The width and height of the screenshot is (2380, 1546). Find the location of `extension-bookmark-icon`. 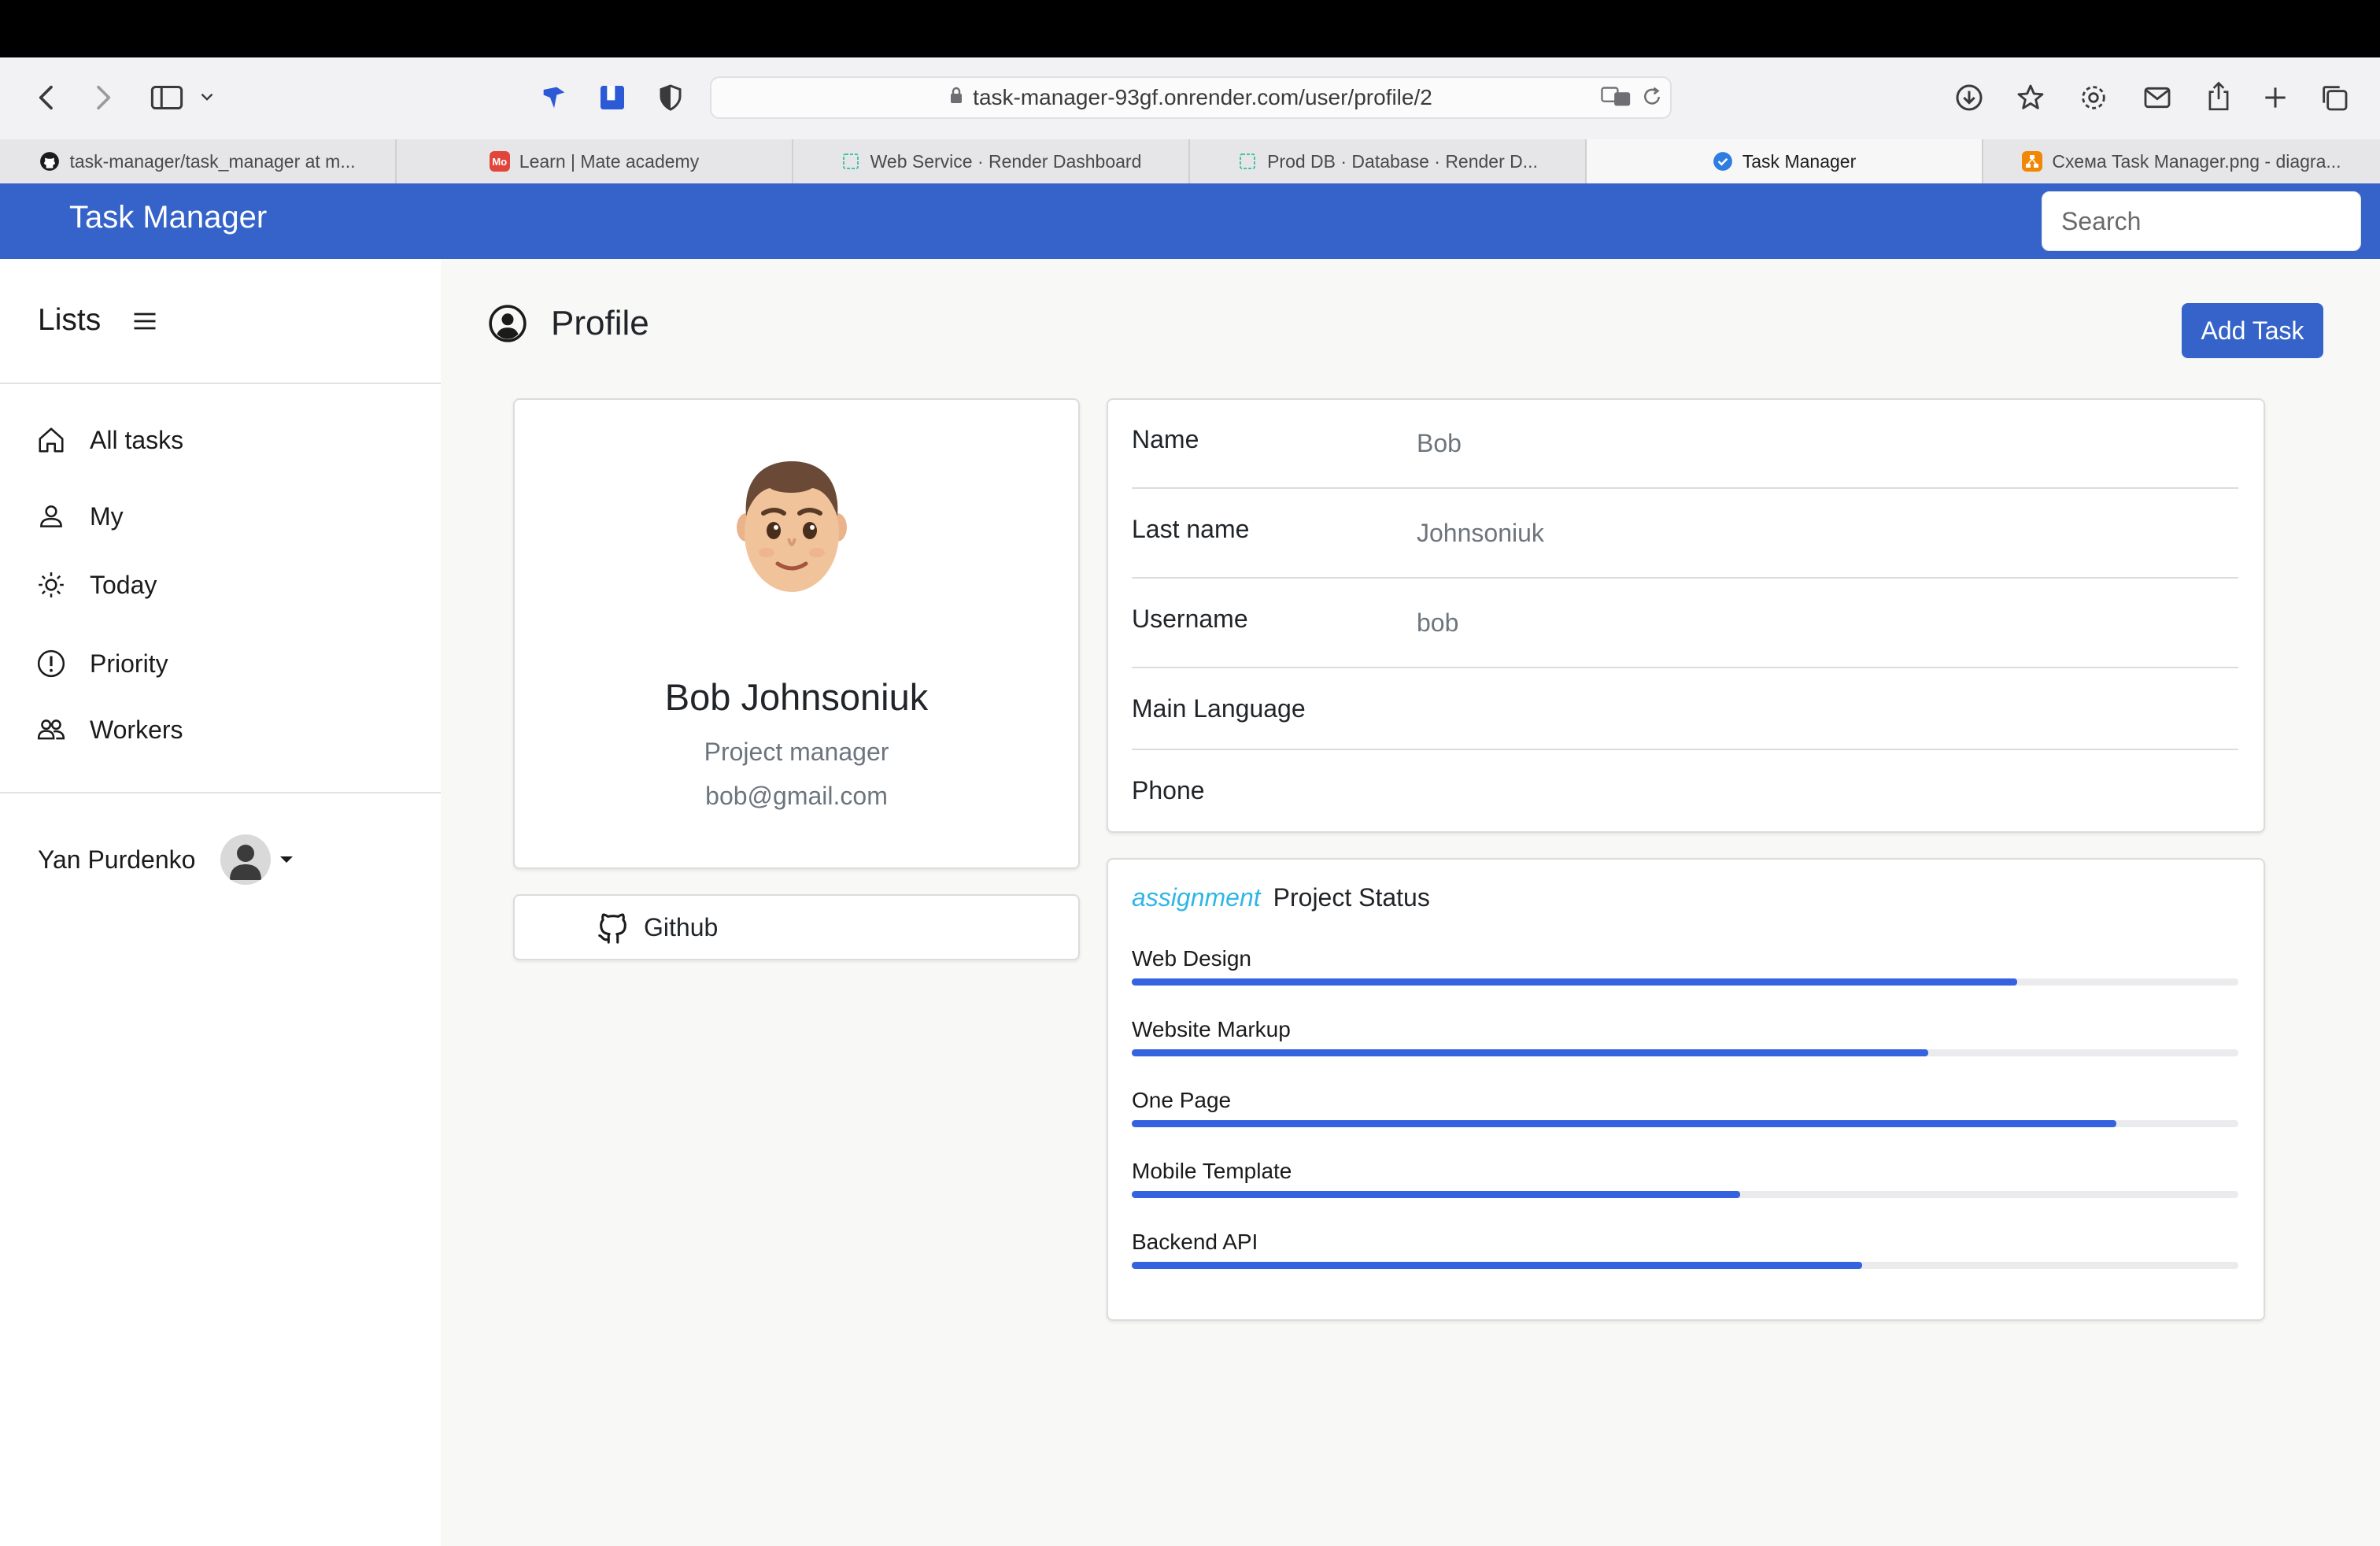

extension-bookmark-icon is located at coordinates (612, 97).